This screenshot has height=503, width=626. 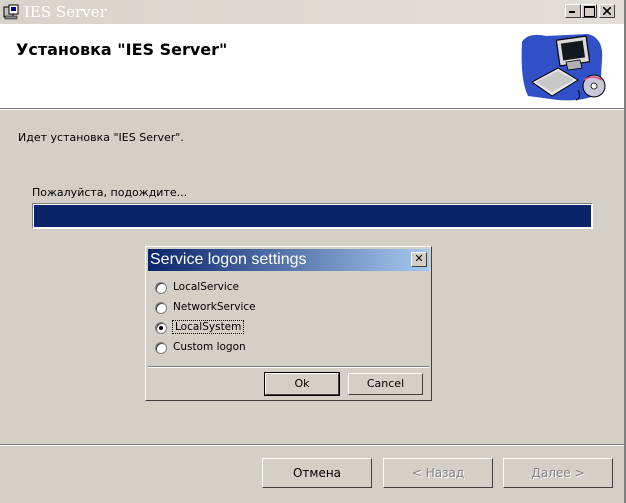 What do you see at coordinates (11, 12) in the screenshot?
I see `installer-app-icon` at bounding box center [11, 12].